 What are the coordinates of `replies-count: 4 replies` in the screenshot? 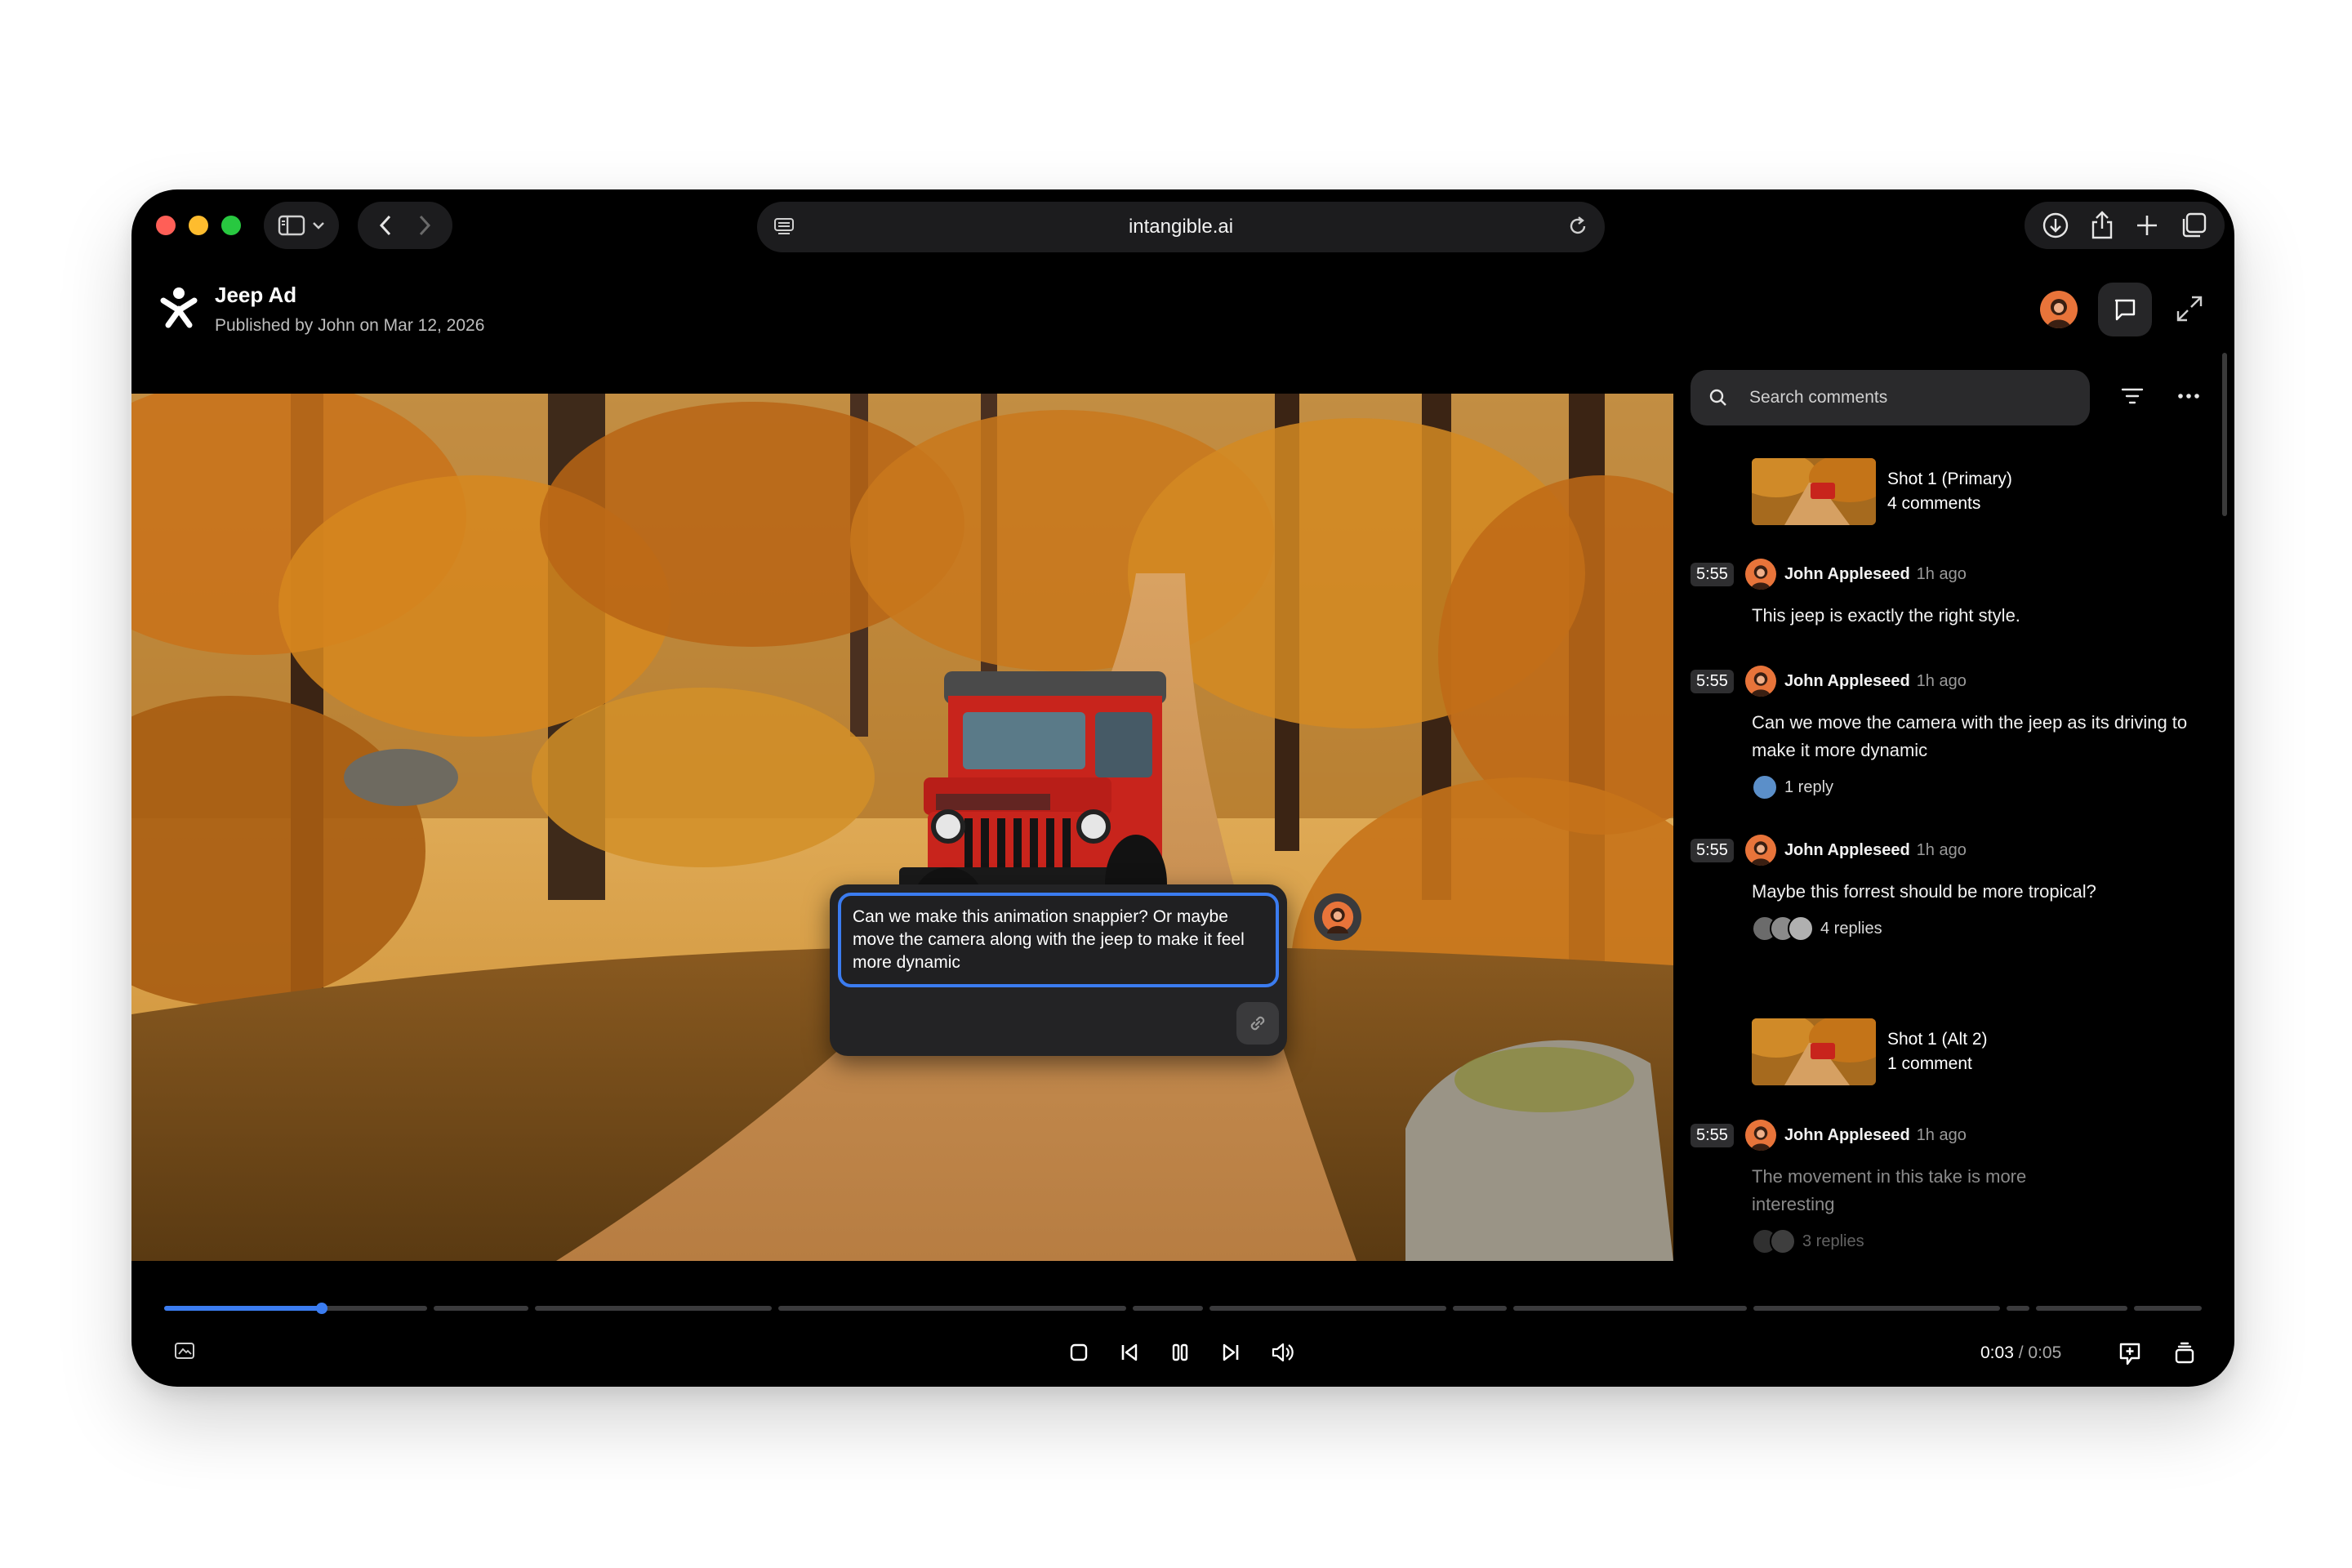 It's located at (1851, 928).